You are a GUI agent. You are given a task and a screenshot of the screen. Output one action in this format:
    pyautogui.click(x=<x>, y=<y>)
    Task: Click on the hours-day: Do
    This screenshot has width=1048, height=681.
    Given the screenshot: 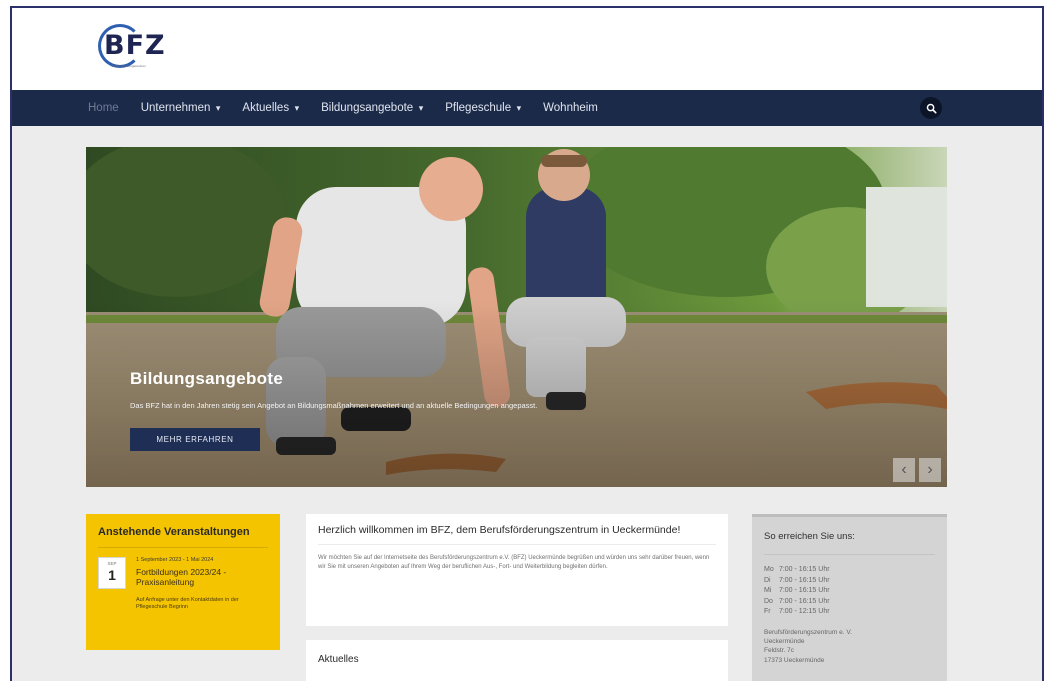 What is the action you would take?
    pyautogui.click(x=768, y=601)
    